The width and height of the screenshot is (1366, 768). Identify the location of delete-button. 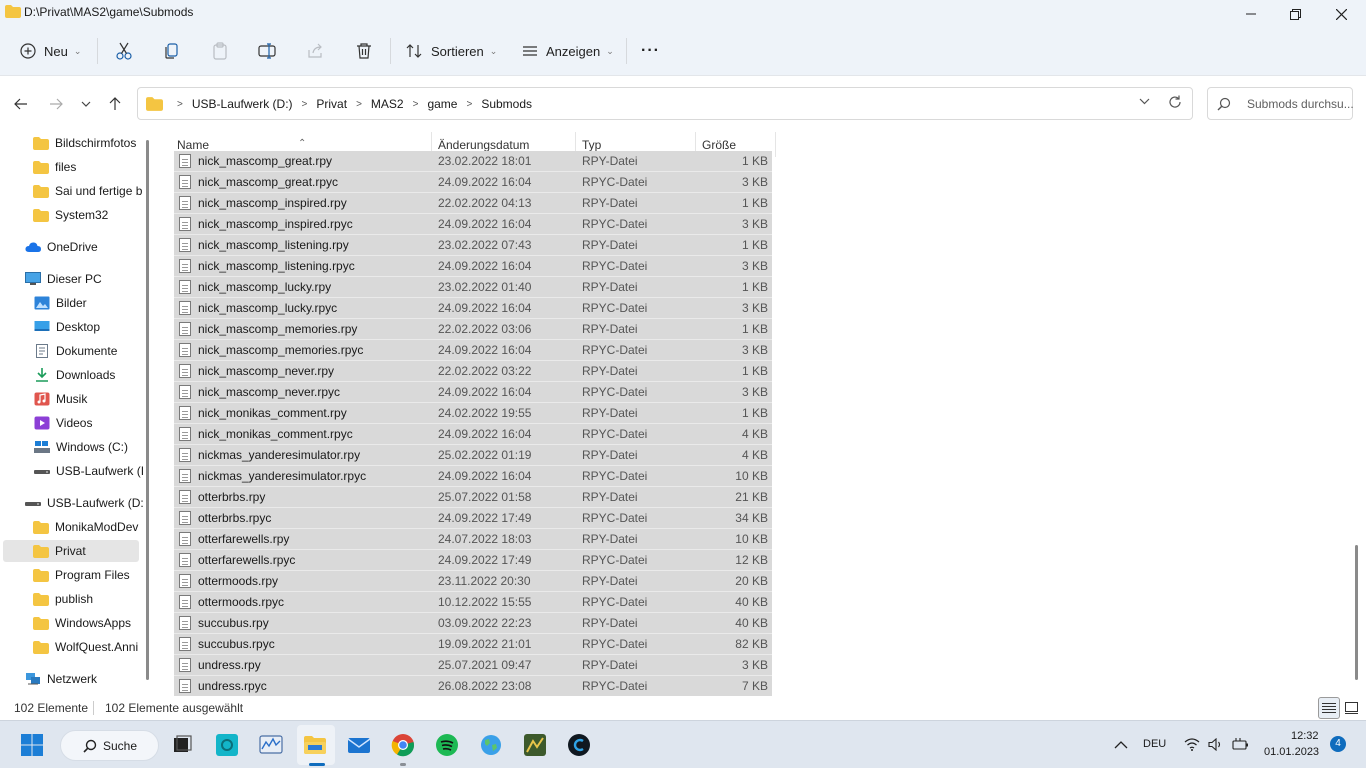
(364, 51).